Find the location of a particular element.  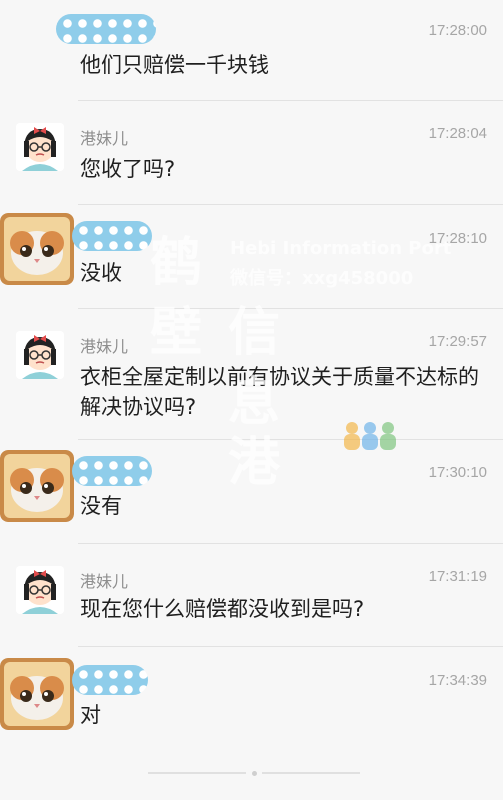

home-indicator-right is located at coordinates (311, 773).